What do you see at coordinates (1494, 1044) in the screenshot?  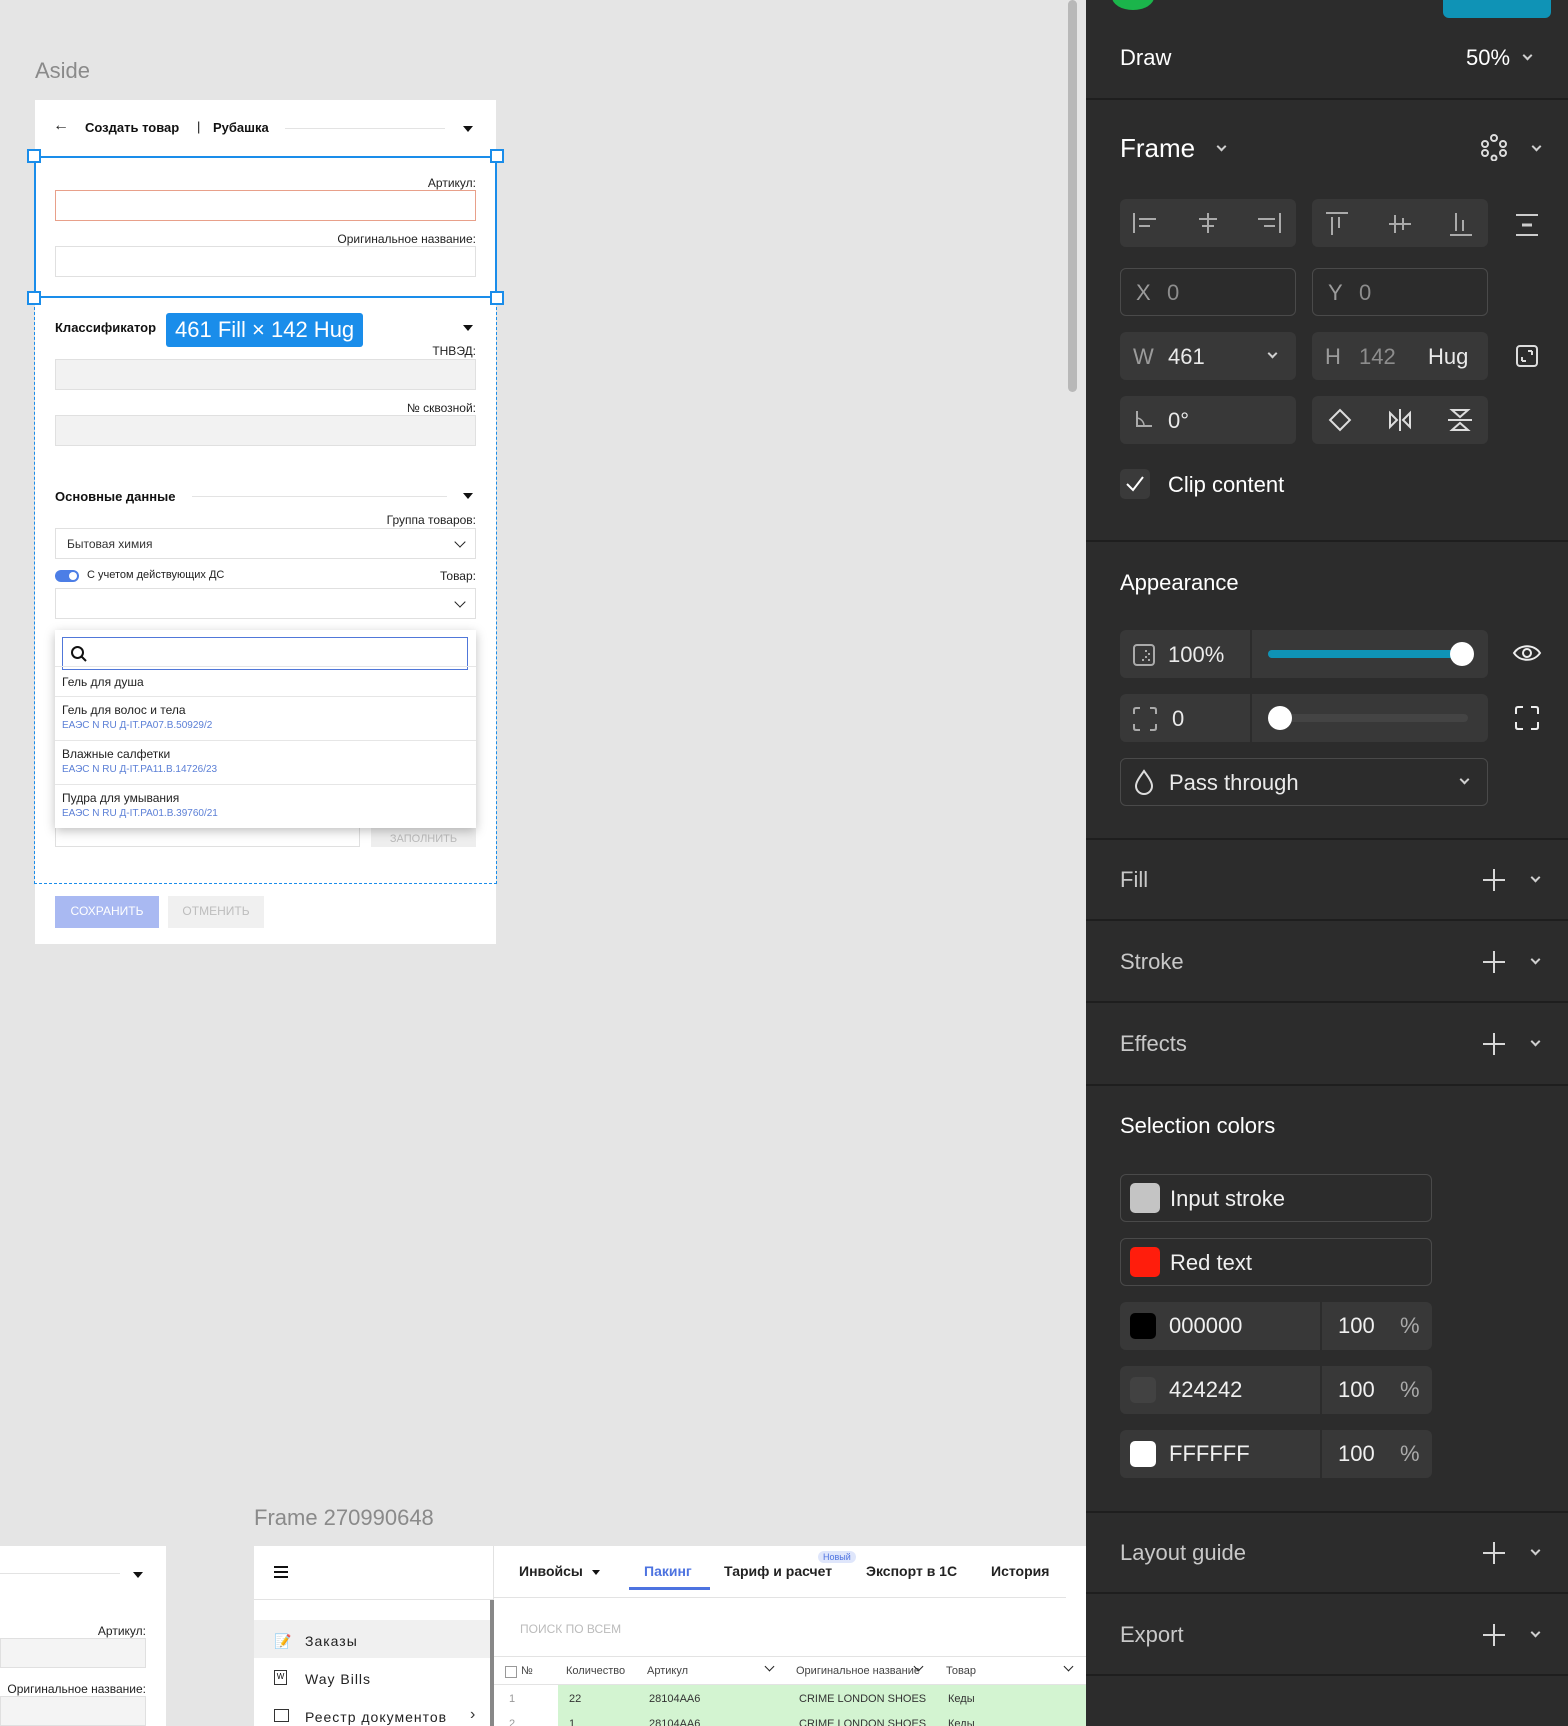 I see `add-effect-icon` at bounding box center [1494, 1044].